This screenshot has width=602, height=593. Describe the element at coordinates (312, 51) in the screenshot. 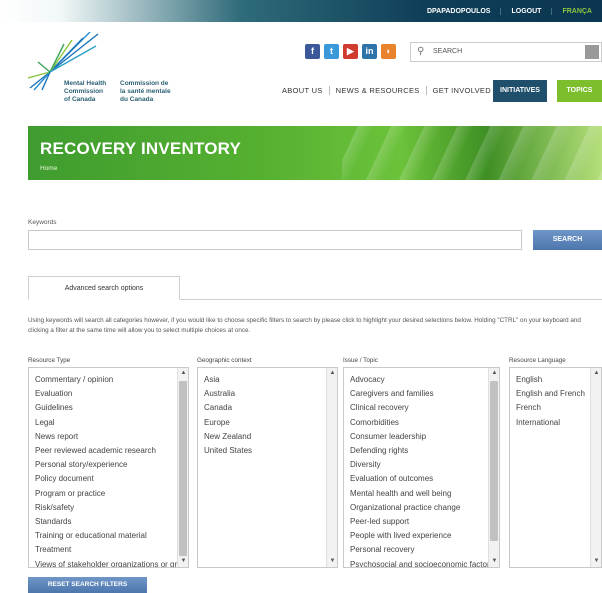

I see `facebook-icon: f` at that location.